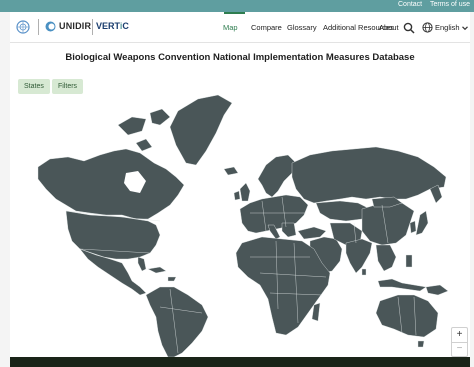 Image resolution: width=474 pixels, height=367 pixels. I want to click on country-balkans, so click(289, 230).